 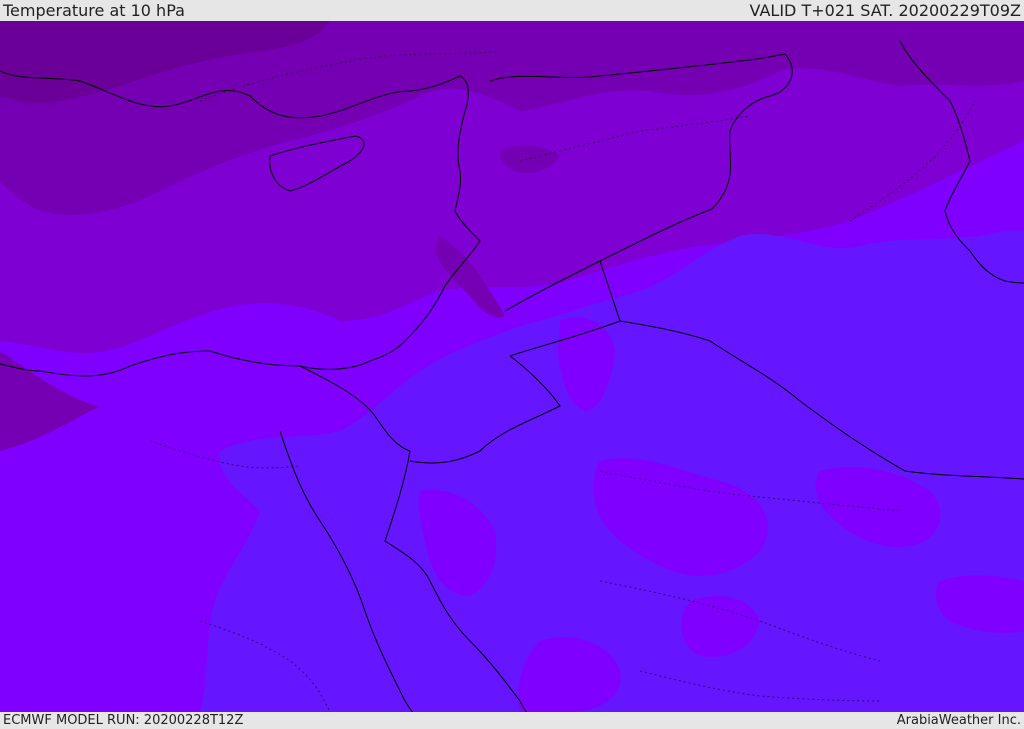 What do you see at coordinates (123, 720) in the screenshot?
I see `model-run: ECMWF MODEL RUN: 20200228T12Z` at bounding box center [123, 720].